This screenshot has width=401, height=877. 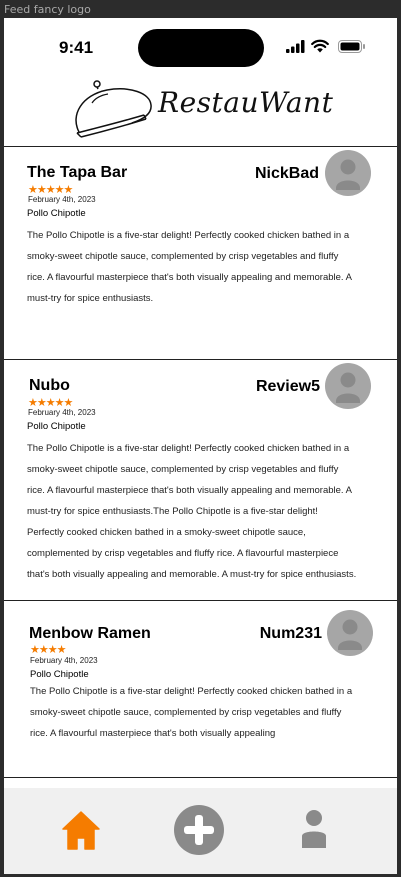 What do you see at coordinates (320, 46) in the screenshot?
I see `wifi-icon` at bounding box center [320, 46].